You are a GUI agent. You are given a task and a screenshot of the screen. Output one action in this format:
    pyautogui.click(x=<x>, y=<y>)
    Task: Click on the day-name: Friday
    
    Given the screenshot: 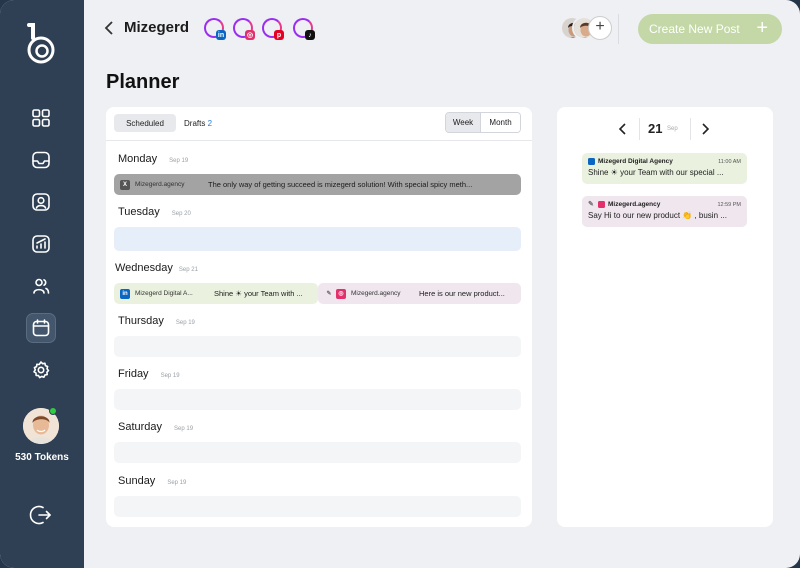 What is the action you would take?
    pyautogui.click(x=133, y=374)
    